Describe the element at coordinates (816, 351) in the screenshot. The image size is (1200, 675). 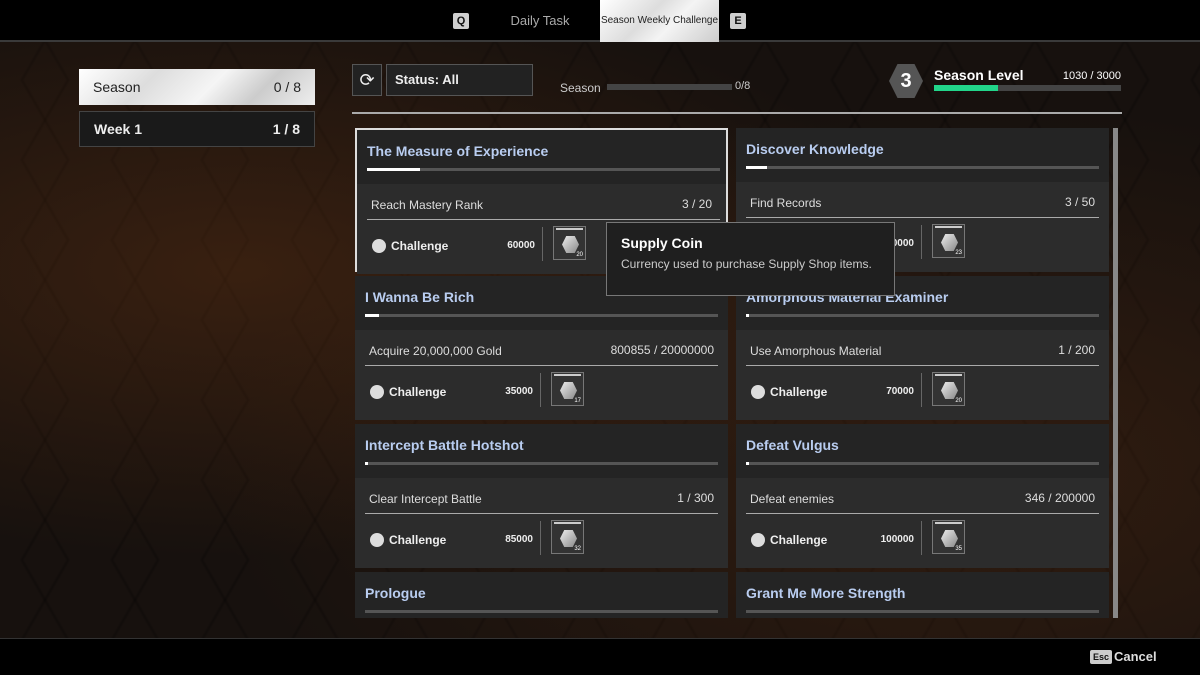
I see `objective-name: Use Amorphous Material` at that location.